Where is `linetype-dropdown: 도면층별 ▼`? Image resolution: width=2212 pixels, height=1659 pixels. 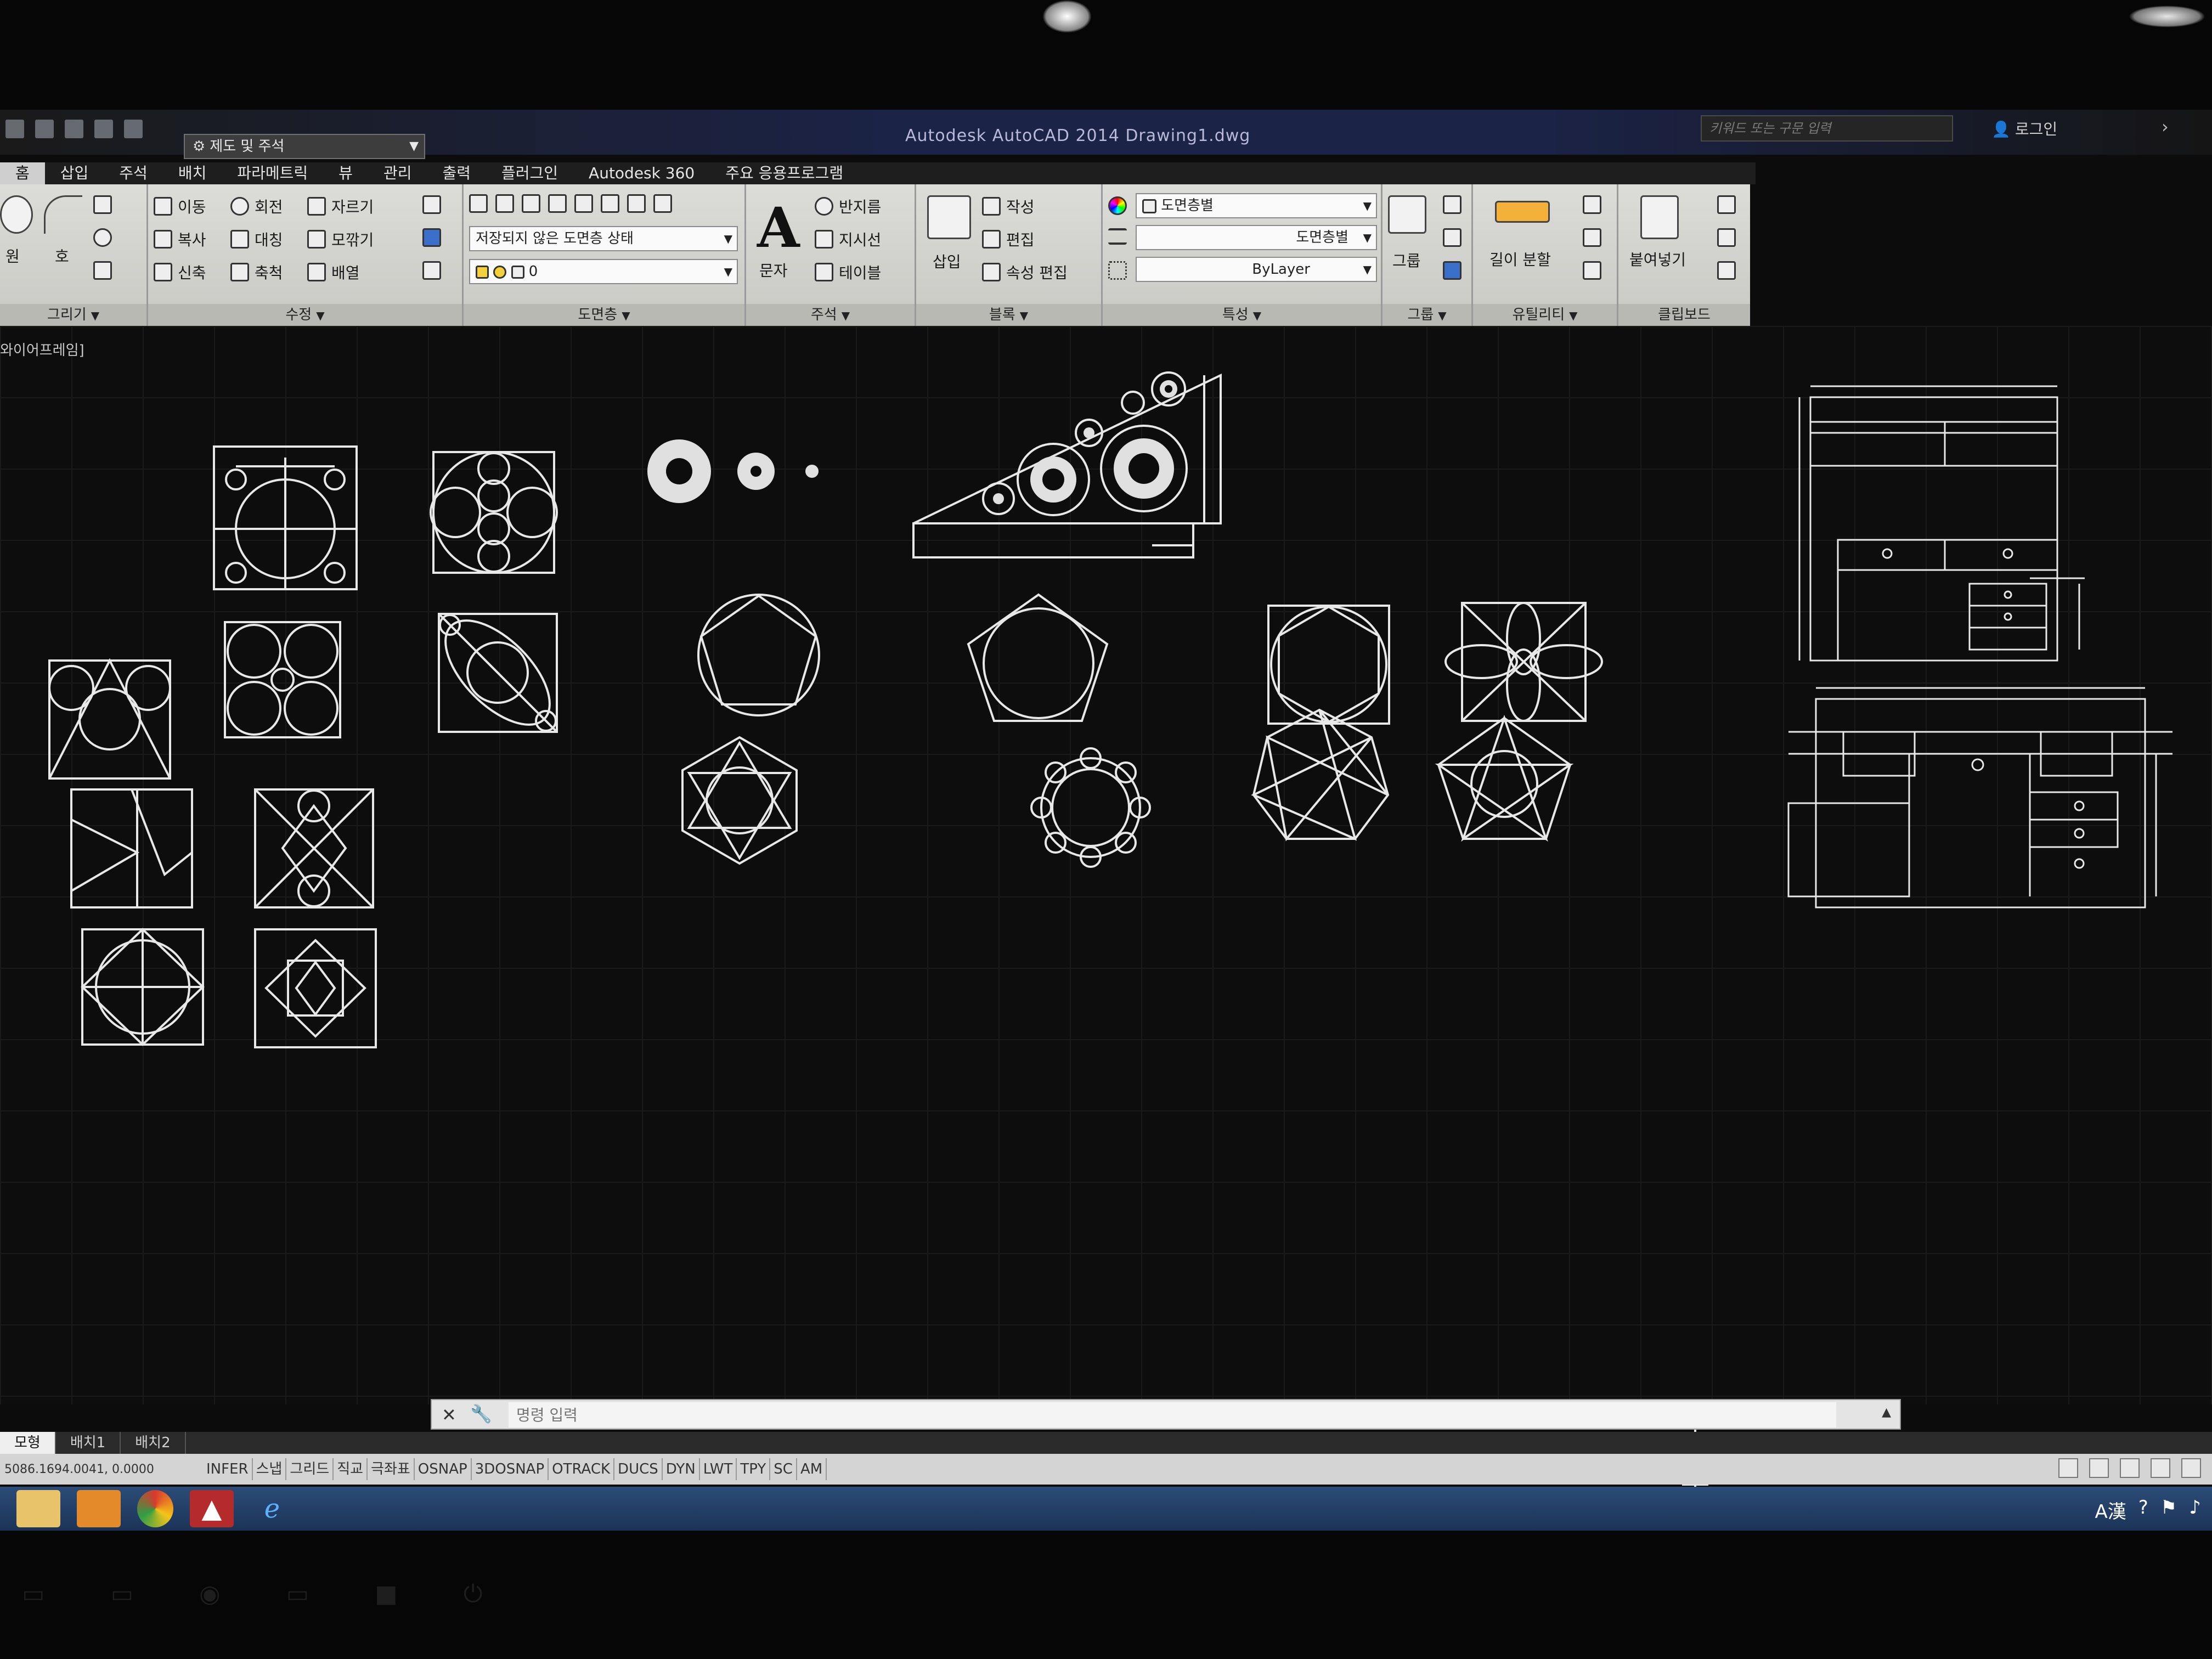 linetype-dropdown: 도면층별 ▼ is located at coordinates (1256, 238).